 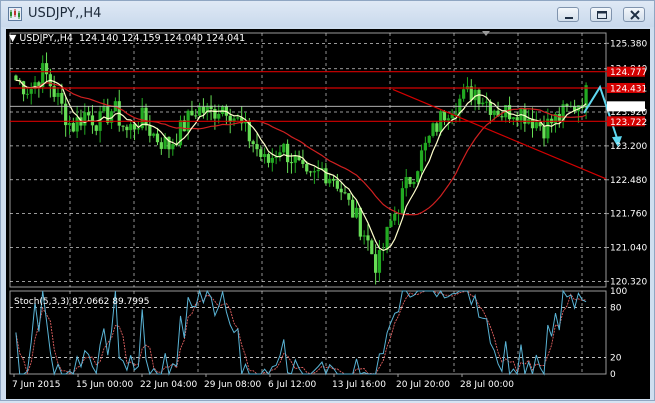 I want to click on price-marker-label: 124.431, so click(x=628, y=89).